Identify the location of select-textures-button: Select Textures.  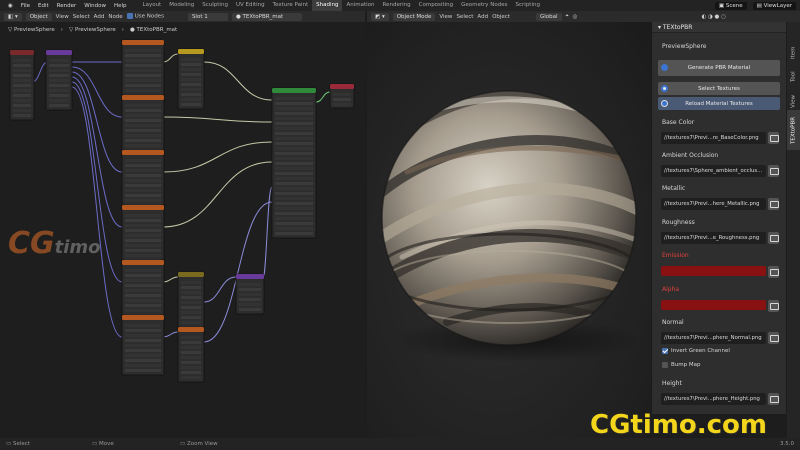
(719, 88).